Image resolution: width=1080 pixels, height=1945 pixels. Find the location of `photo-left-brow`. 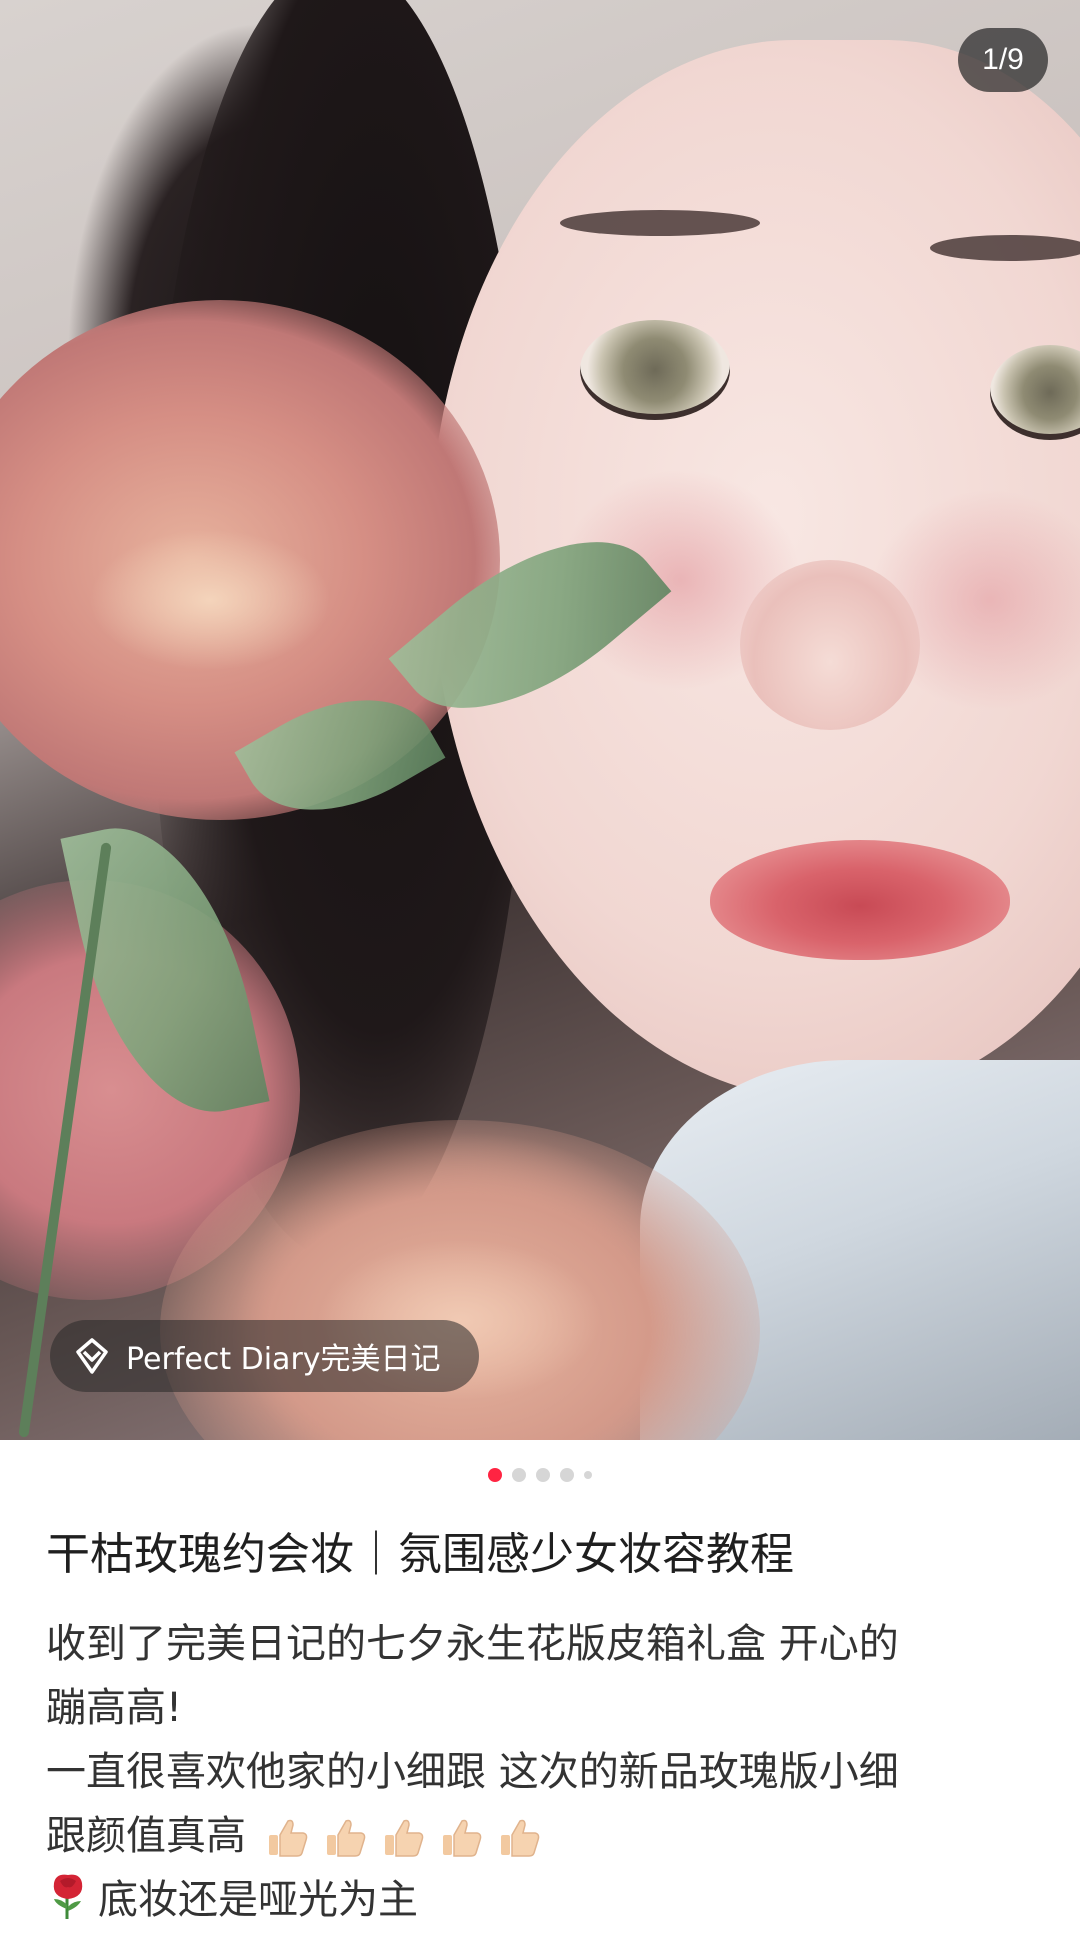

photo-left-brow is located at coordinates (660, 223).